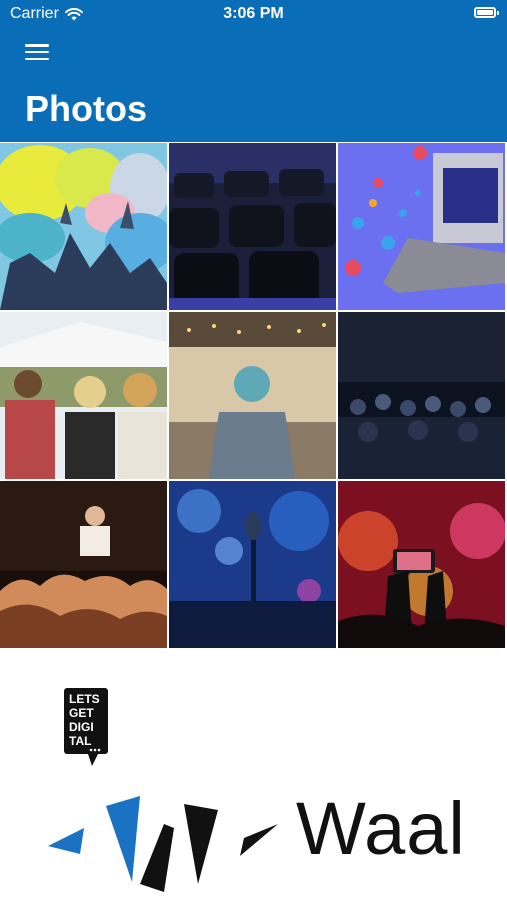  Describe the element at coordinates (421, 564) in the screenshot. I see `photo-phone-filming-concert` at that location.